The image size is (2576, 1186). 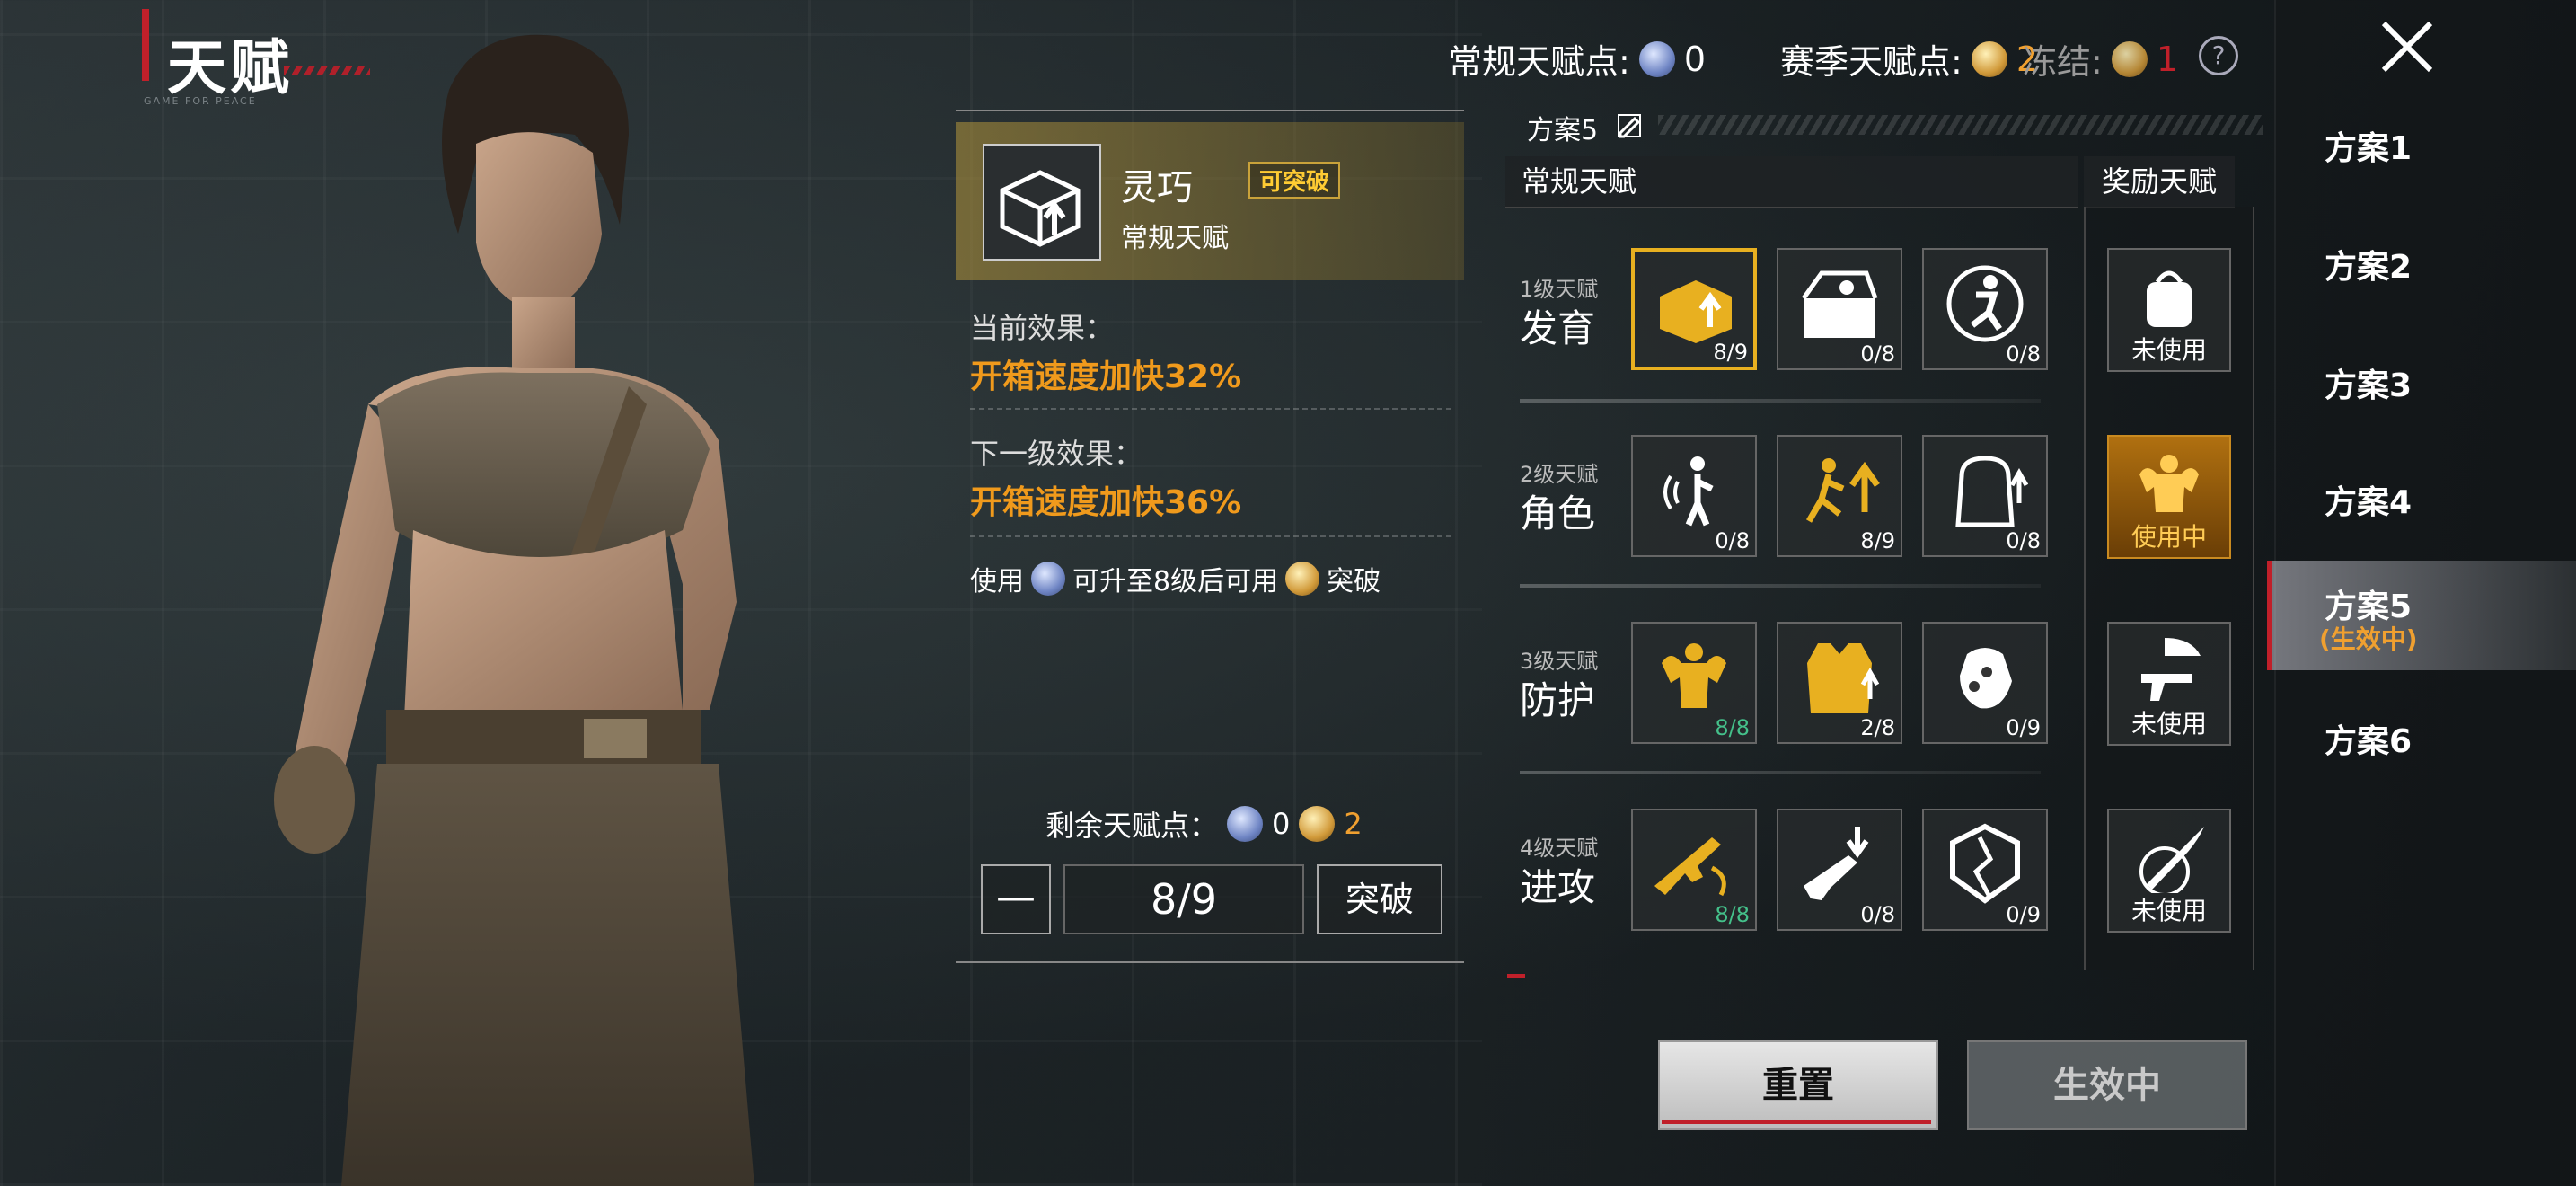 What do you see at coordinates (997, 581) in the screenshot?
I see `note-use: 使用` at bounding box center [997, 581].